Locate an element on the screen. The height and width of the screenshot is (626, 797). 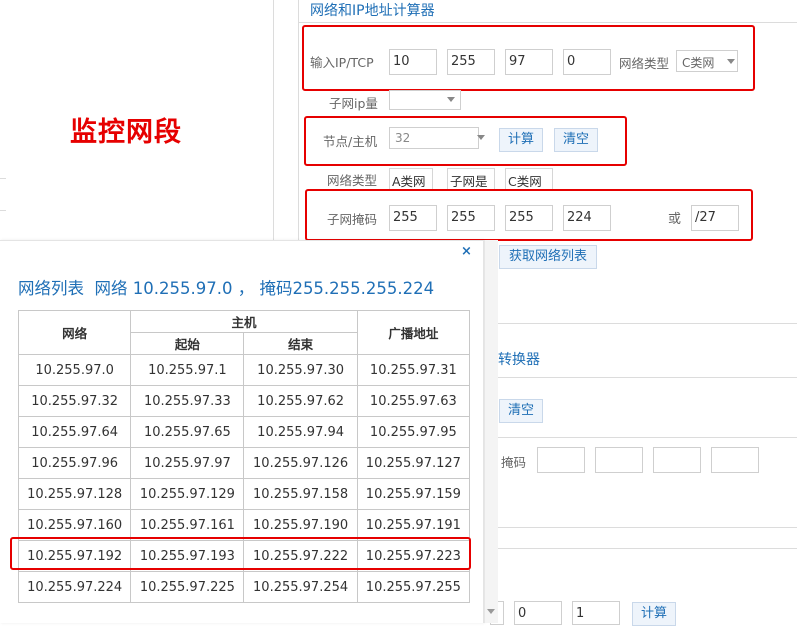
cell-network: 10.255.97.32 is located at coordinates (74, 401).